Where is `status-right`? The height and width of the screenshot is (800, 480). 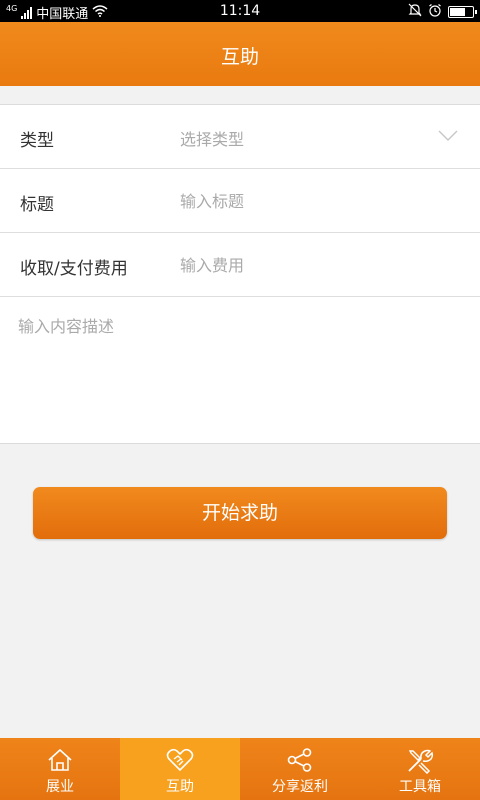 status-right is located at coordinates (442, 12).